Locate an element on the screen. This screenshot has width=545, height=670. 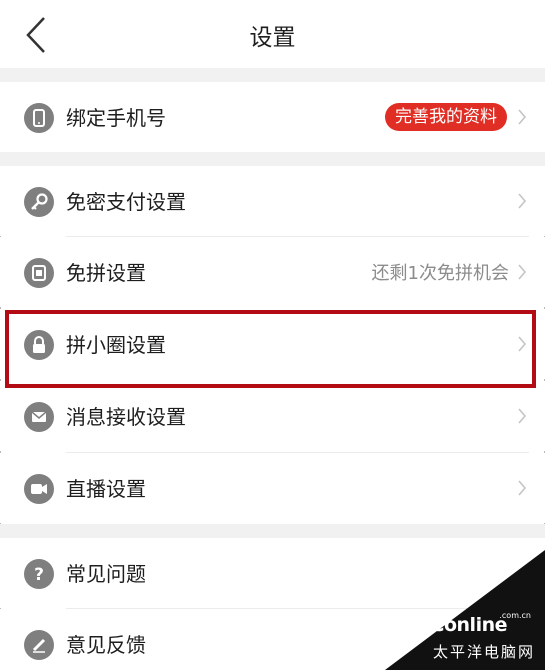
row-label: 直播设置 is located at coordinates (106, 489).